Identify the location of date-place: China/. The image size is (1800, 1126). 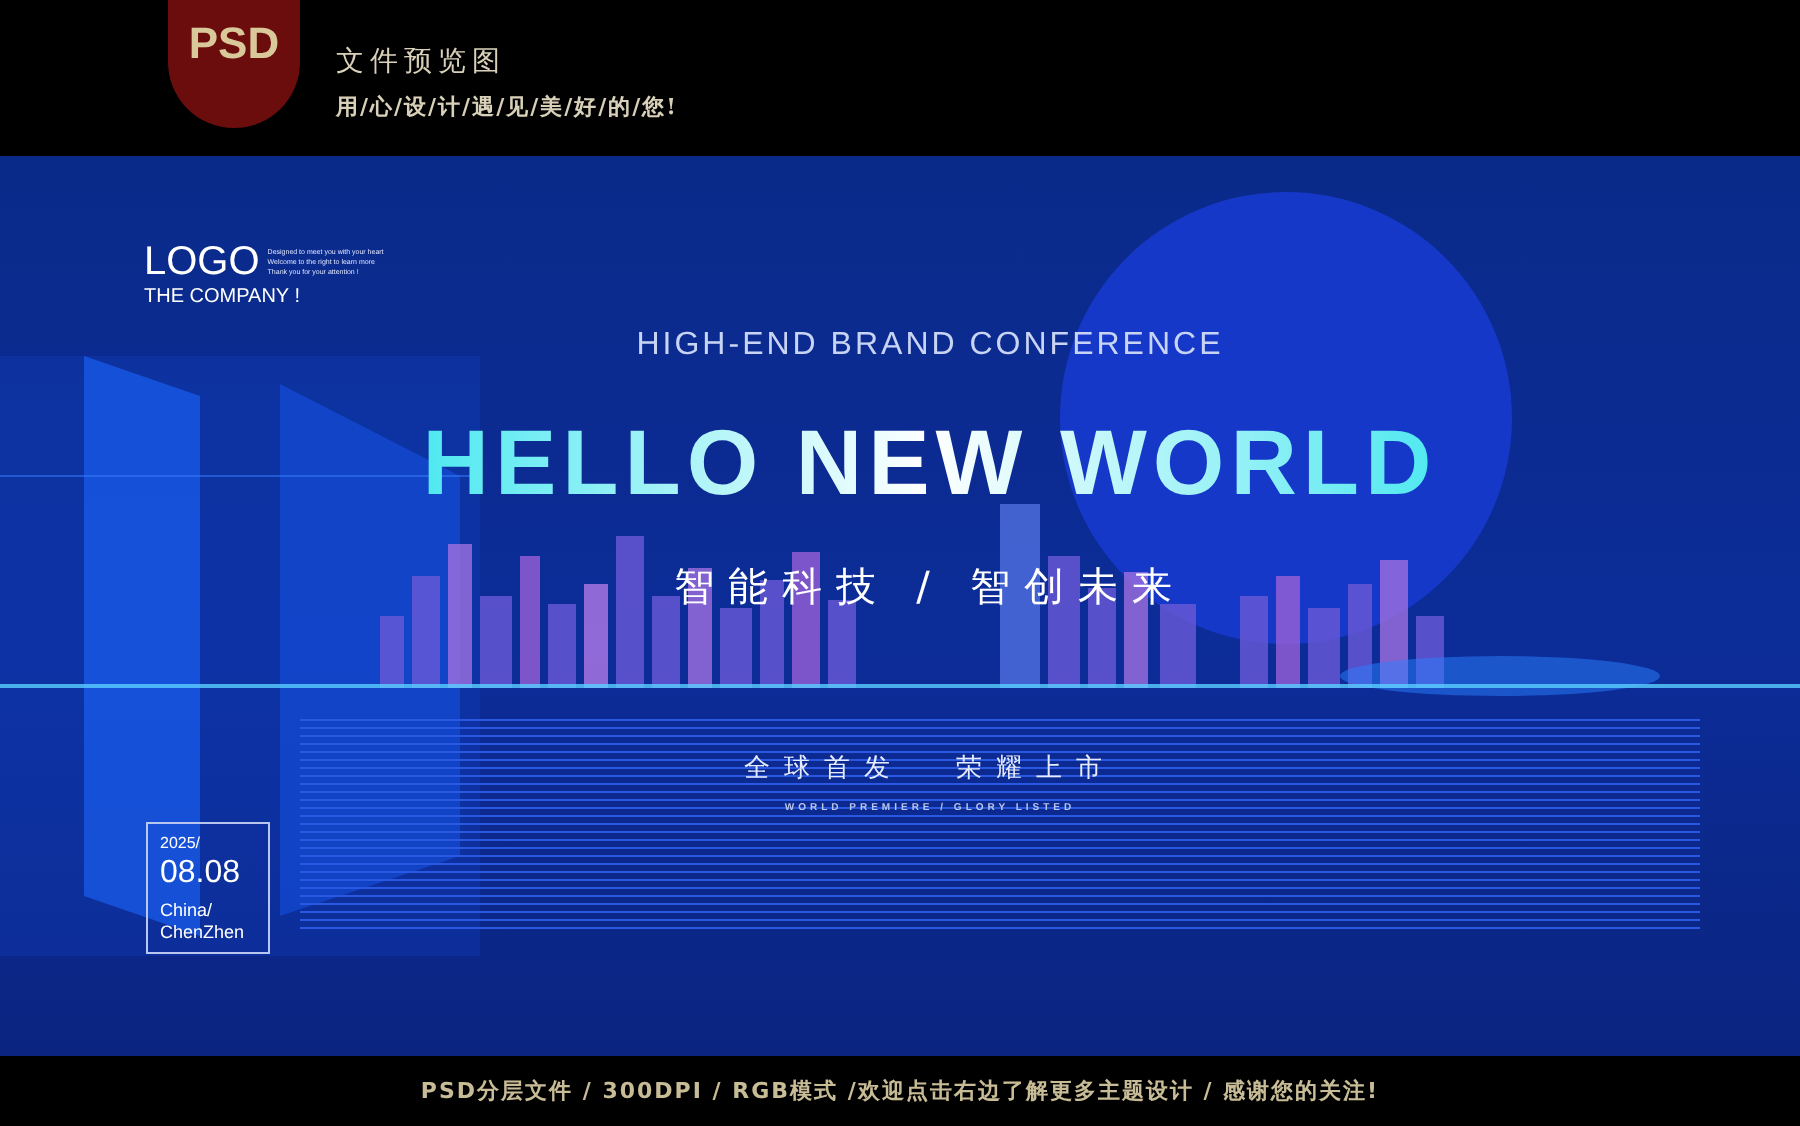
(187, 911).